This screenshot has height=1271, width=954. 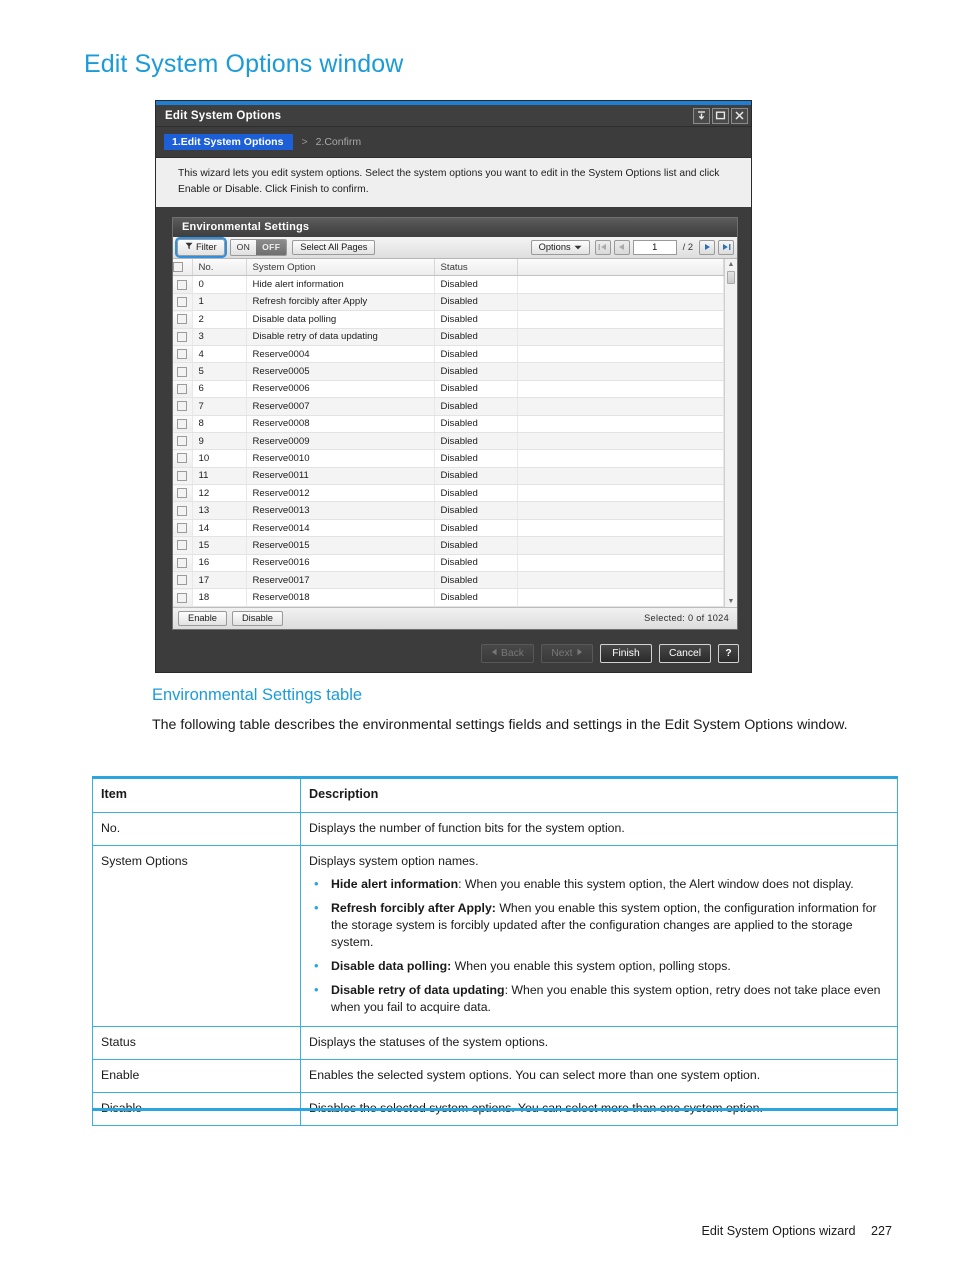 What do you see at coordinates (720, 115) in the screenshot?
I see `maximize-icon` at bounding box center [720, 115].